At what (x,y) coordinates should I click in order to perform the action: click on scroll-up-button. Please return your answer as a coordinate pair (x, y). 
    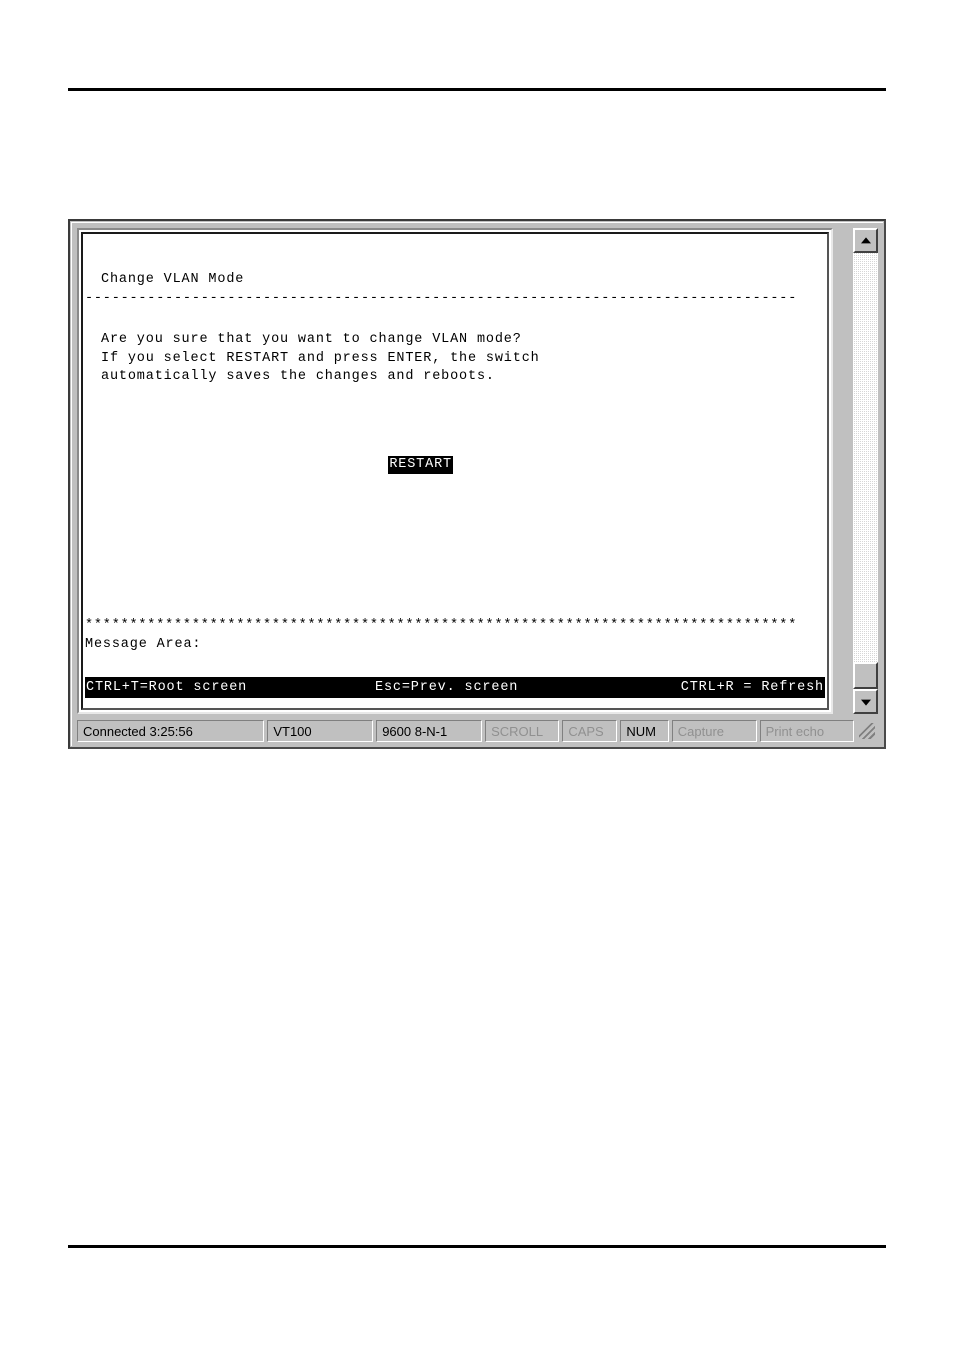
    Looking at the image, I should click on (865, 240).